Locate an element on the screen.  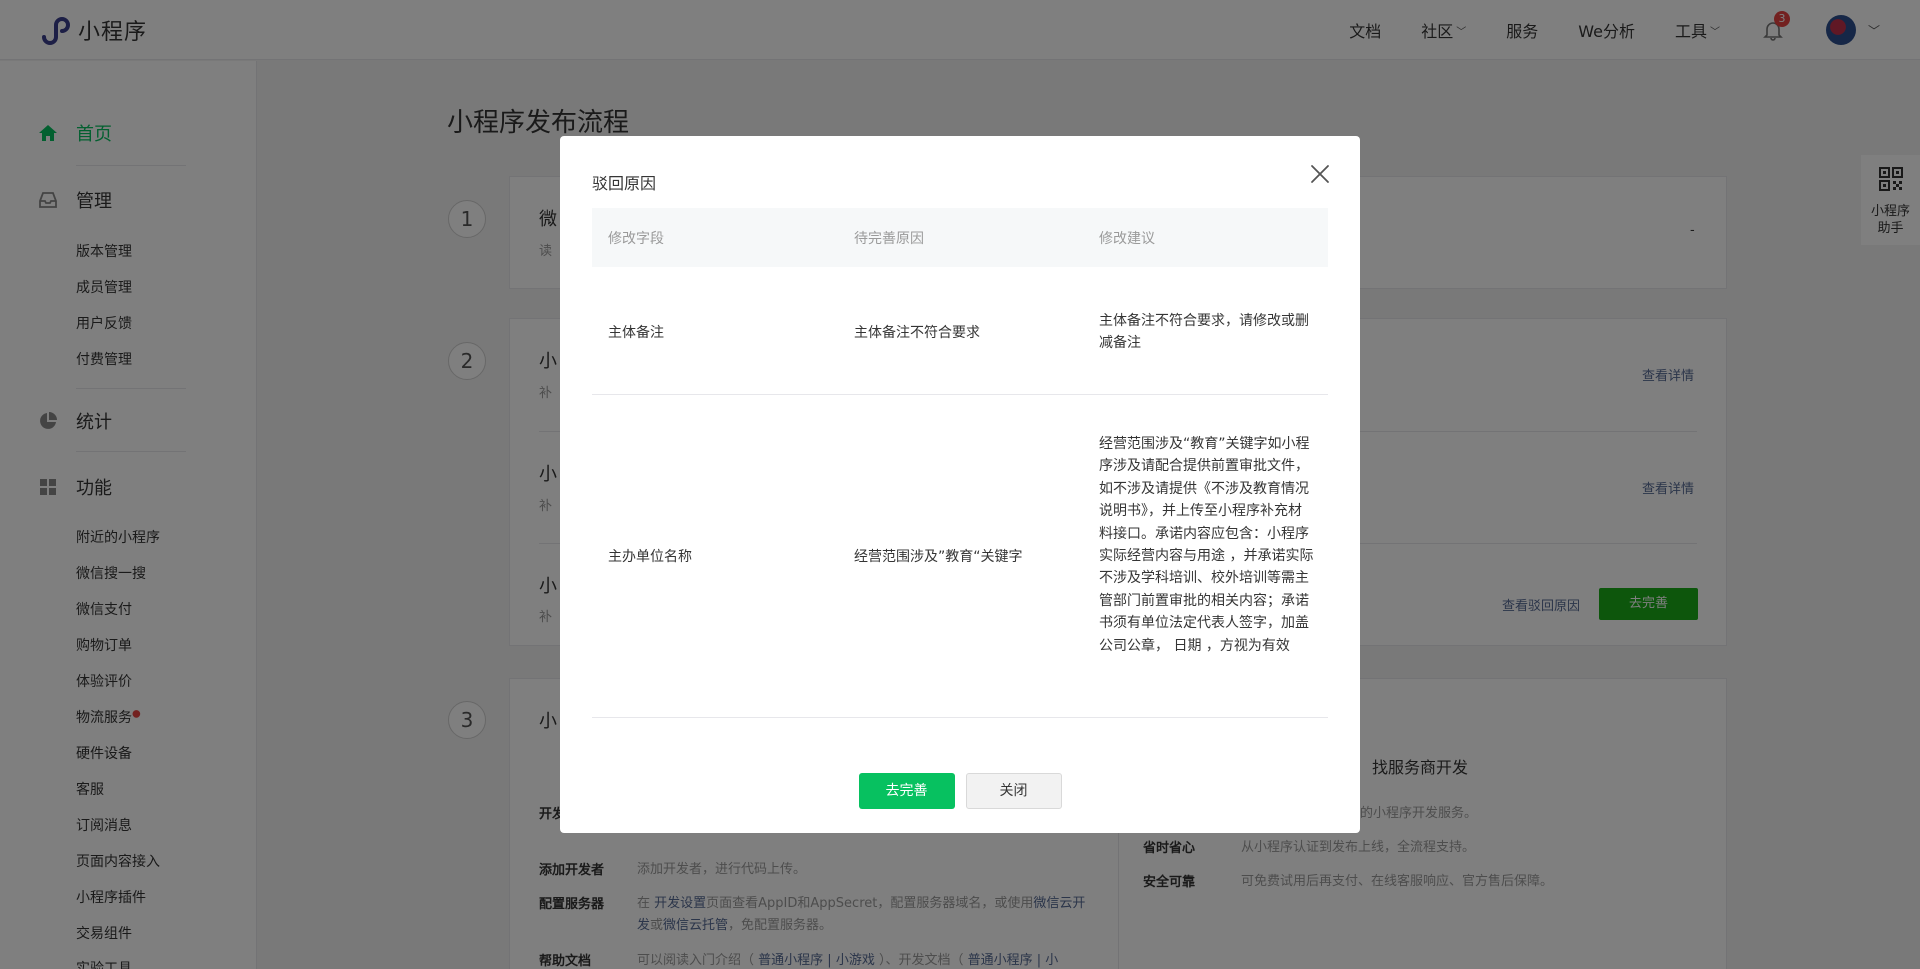
field-cell: 主体备注 is located at coordinates (636, 333).